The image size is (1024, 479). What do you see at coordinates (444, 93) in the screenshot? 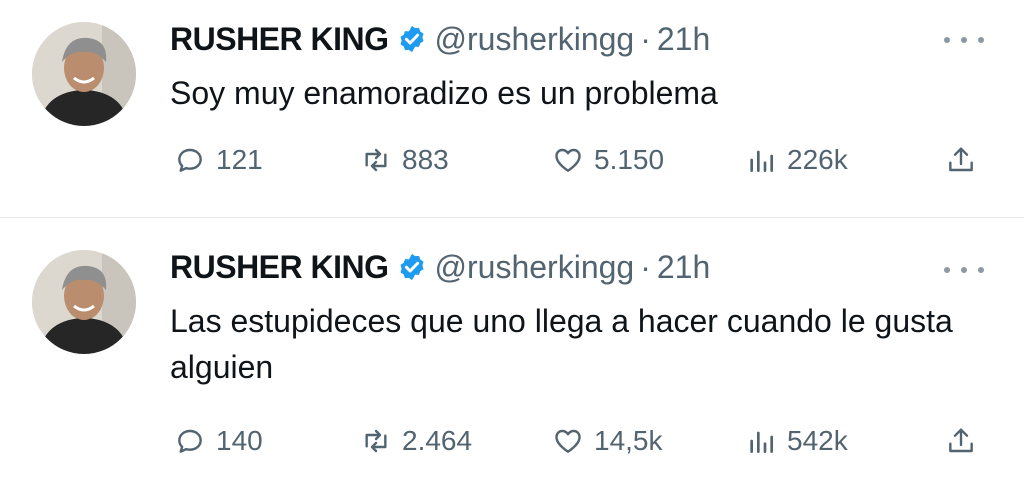
I see `tweet-text: Soy muy enamoradizo es un problema` at bounding box center [444, 93].